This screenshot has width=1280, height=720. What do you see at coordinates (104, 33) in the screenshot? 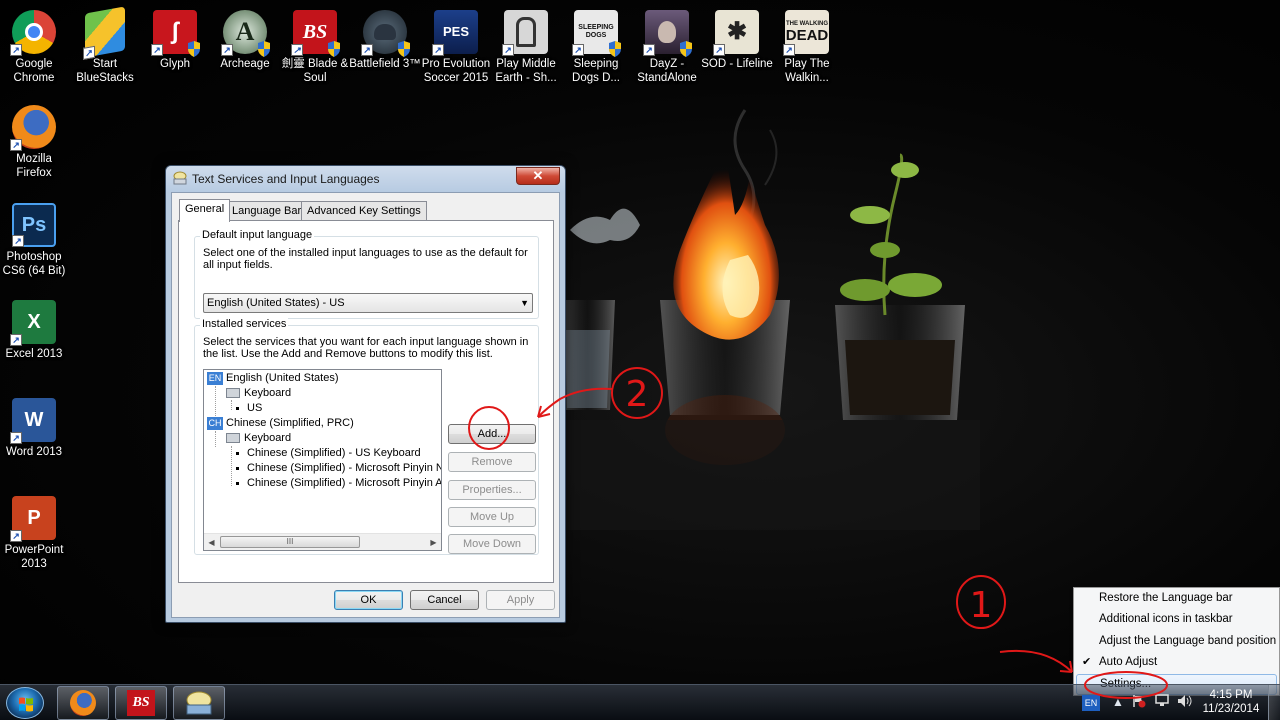
I see `bluestacks-icon: ↗` at bounding box center [104, 33].